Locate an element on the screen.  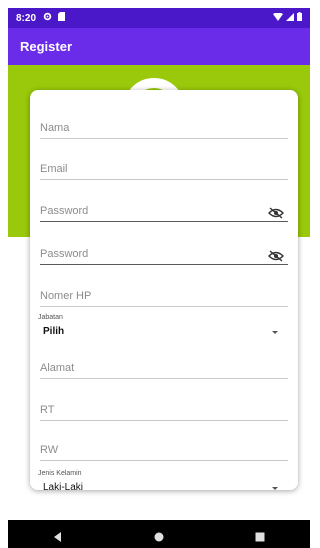
nama-placeholder: Nama is located at coordinates (55, 128).